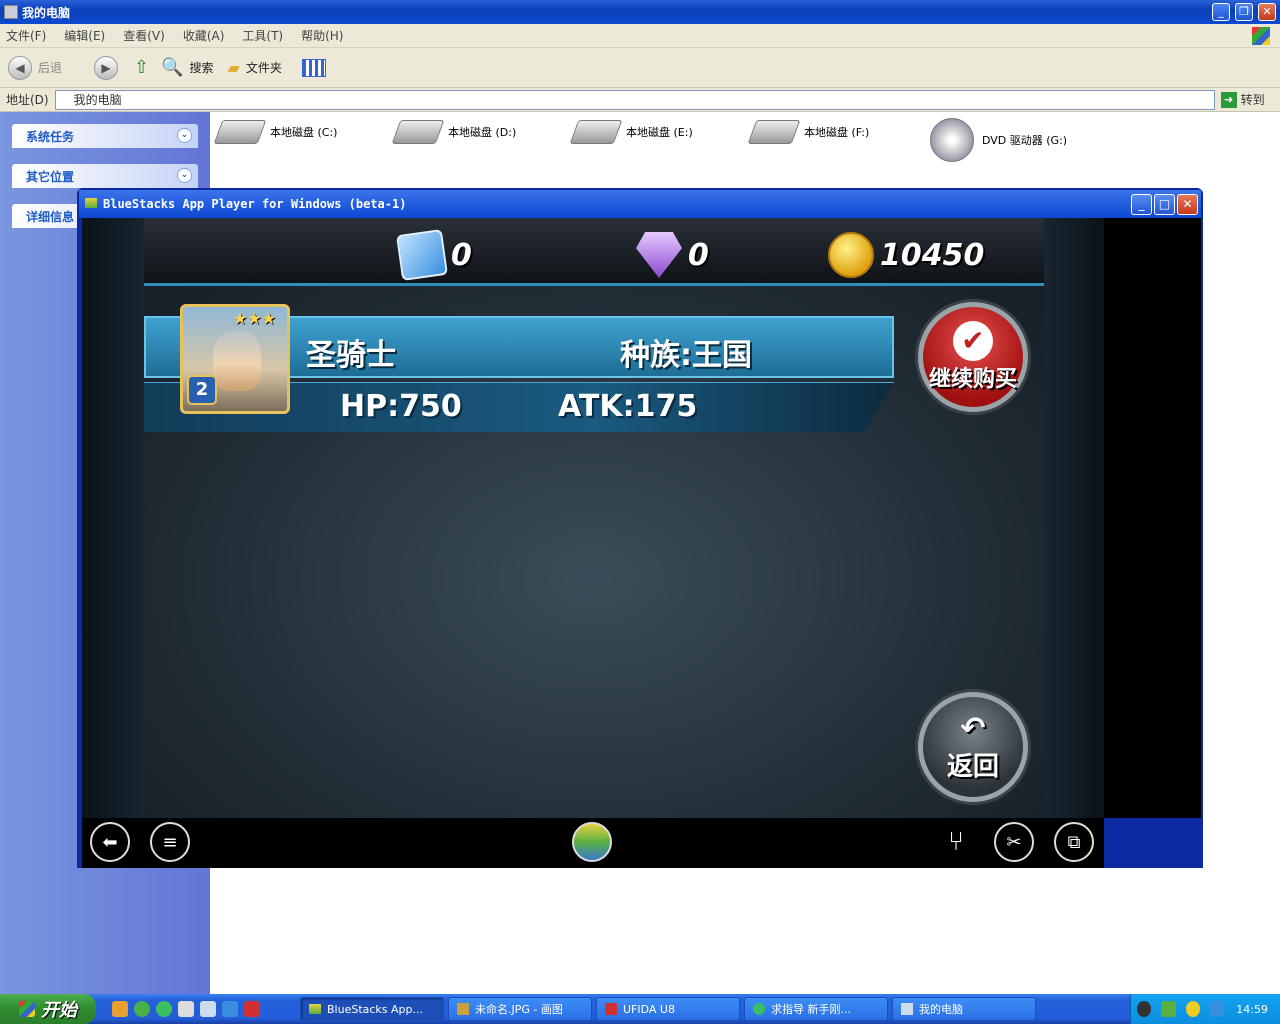 This screenshot has width=1280, height=1024. What do you see at coordinates (964, 1009) in the screenshot?
I see `task-my-computer: 我的电脑` at bounding box center [964, 1009].